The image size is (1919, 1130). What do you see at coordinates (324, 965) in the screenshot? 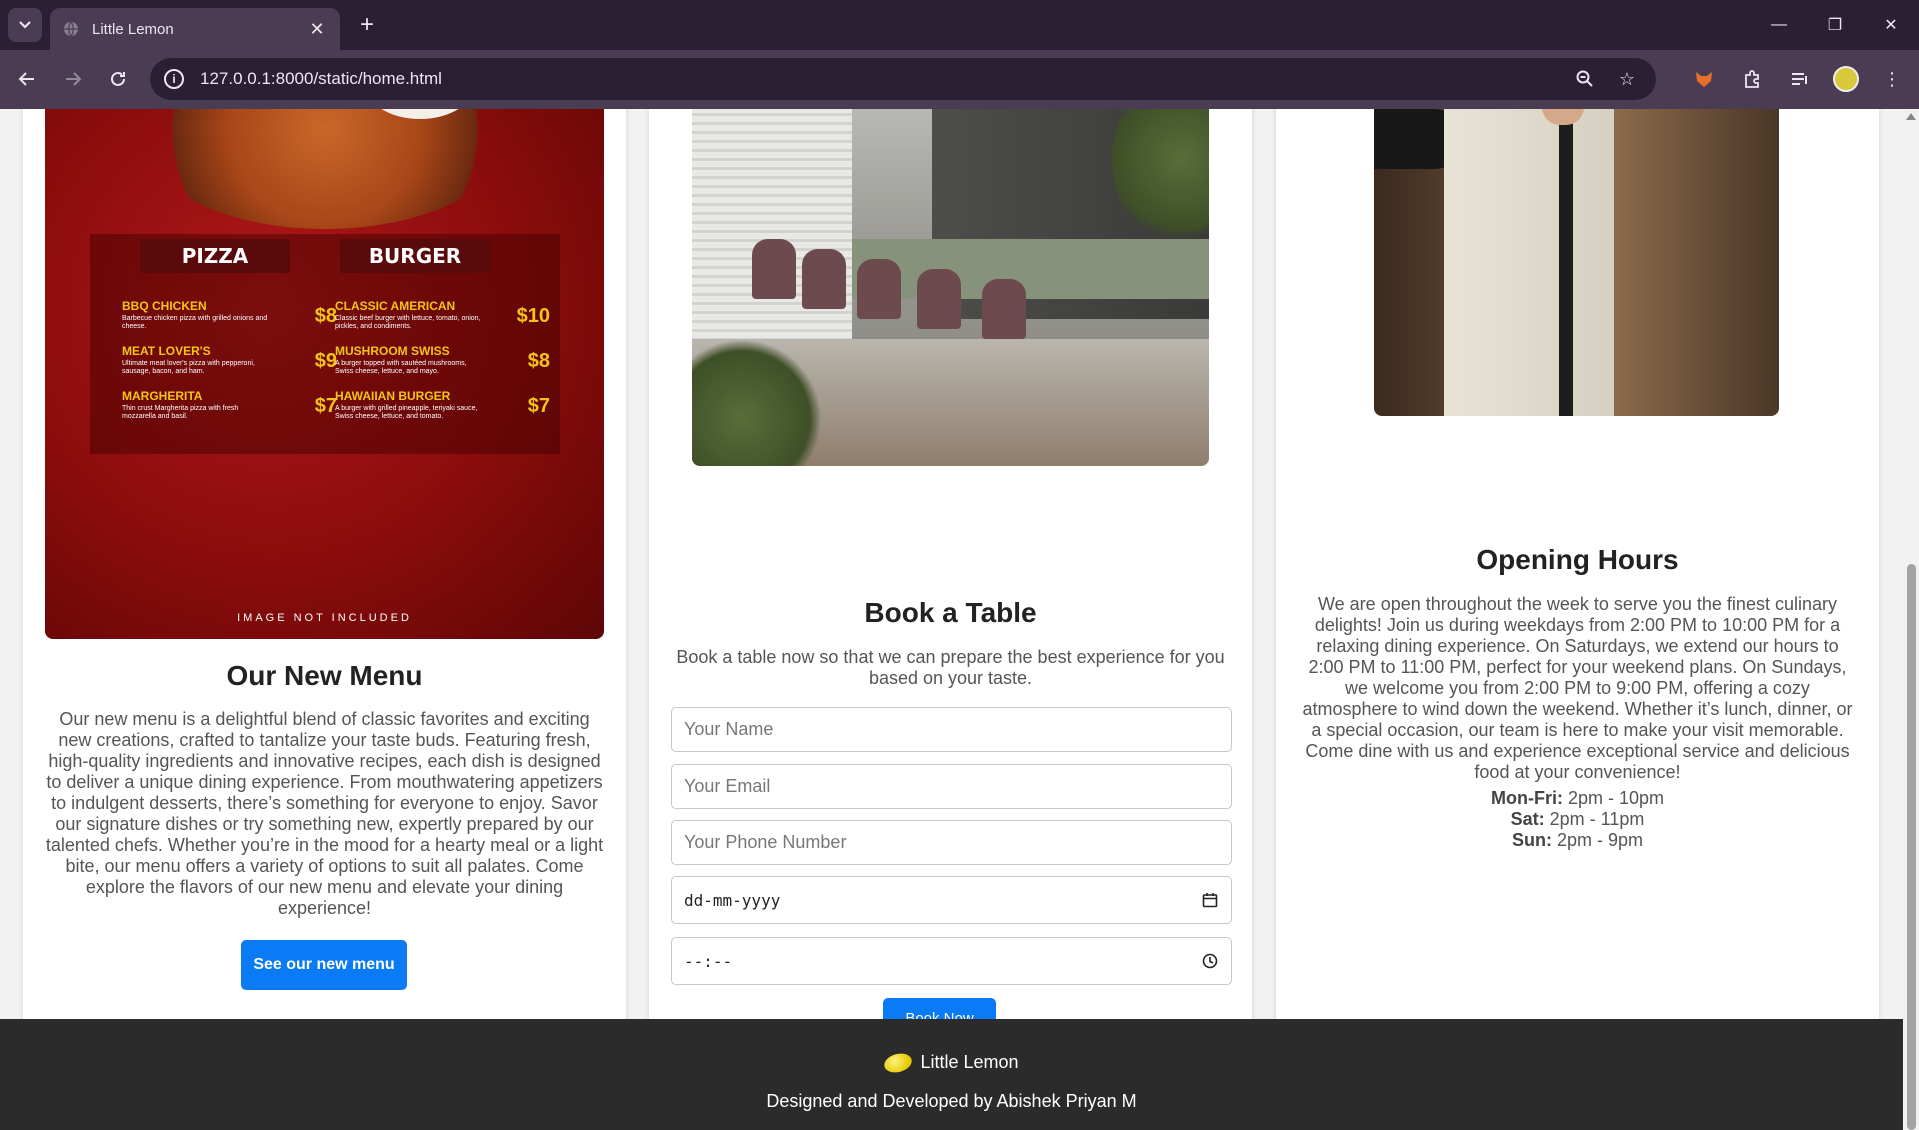
I see `see-new-menu-button: See our new menu` at bounding box center [324, 965].